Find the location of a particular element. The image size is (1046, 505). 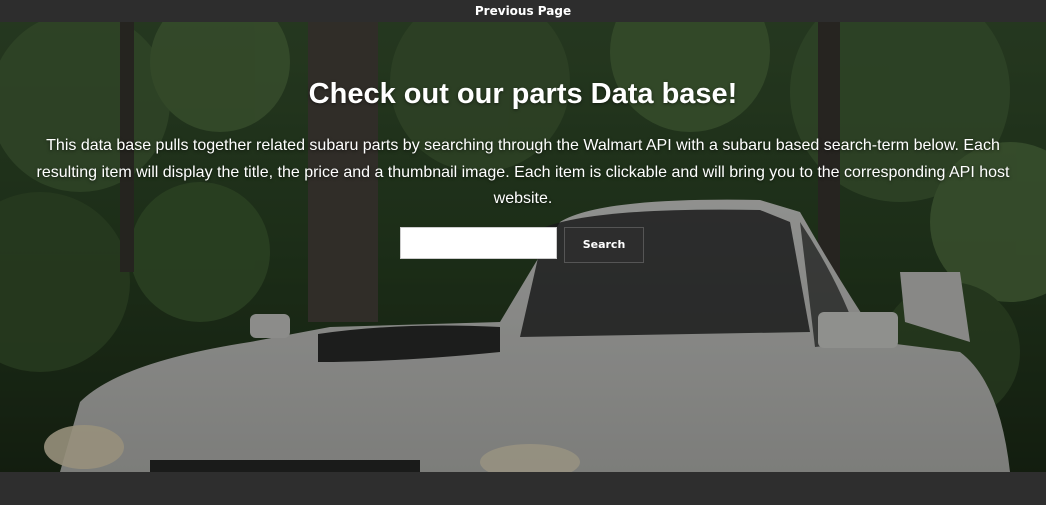

top-nav-bar: Previous Page is located at coordinates (523, 11).